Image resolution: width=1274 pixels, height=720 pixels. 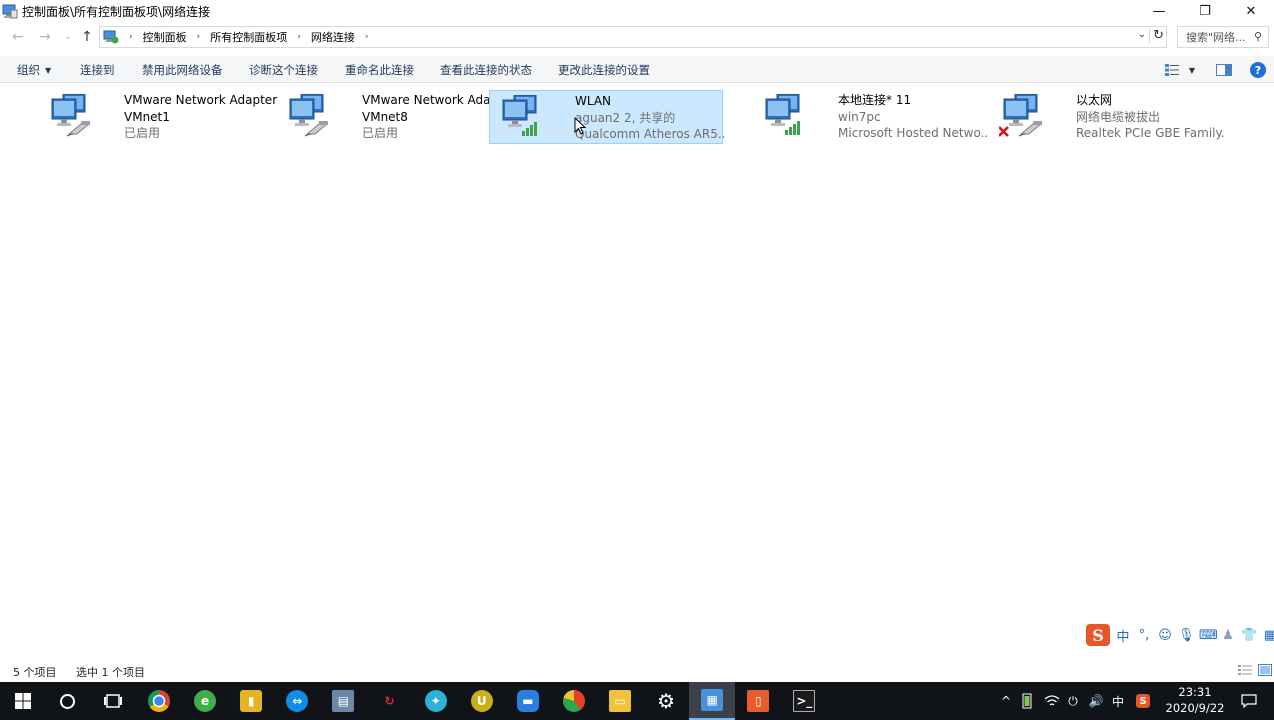 I want to click on file-app-icon: ▮, so click(x=251, y=701).